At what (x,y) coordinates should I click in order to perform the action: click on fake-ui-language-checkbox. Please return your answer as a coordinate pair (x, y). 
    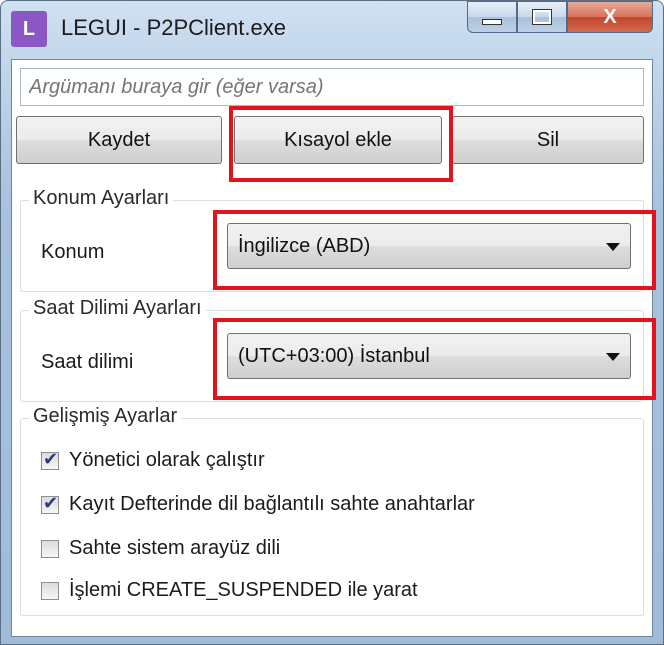
    Looking at the image, I should click on (50, 548).